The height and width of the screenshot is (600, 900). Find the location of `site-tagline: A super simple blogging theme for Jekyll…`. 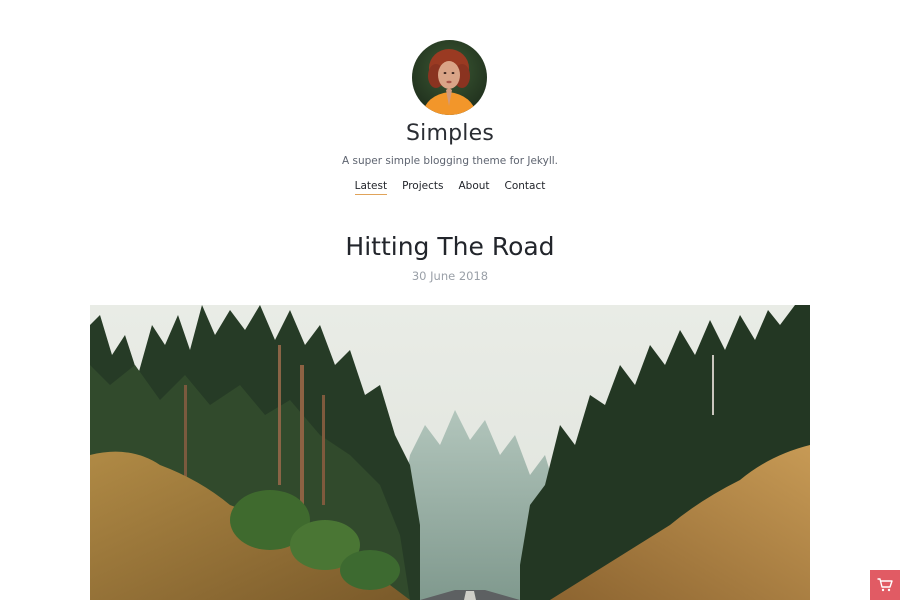

site-tagline: A super simple blogging theme for Jekyll… is located at coordinates (449, 161).